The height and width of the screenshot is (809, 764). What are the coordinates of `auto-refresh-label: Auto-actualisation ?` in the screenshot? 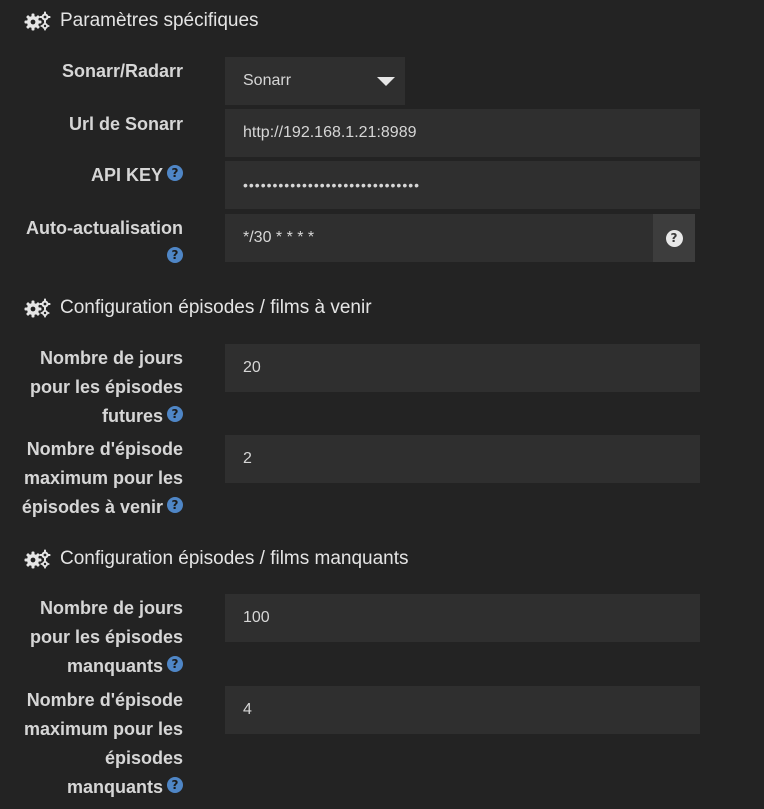 It's located at (104, 240).